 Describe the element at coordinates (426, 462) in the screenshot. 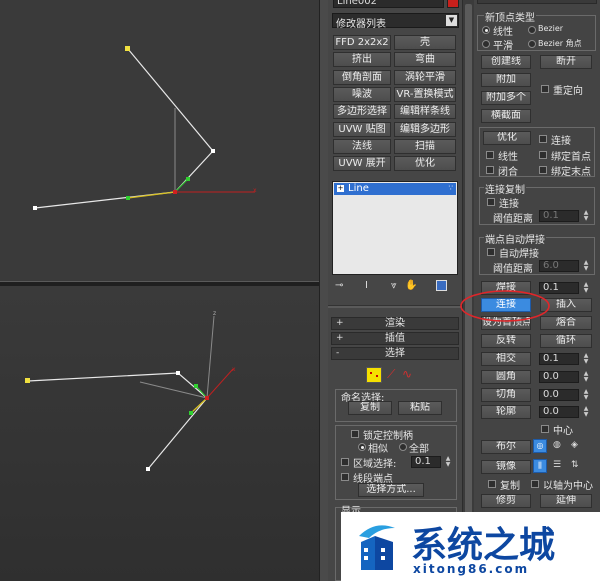

I see `area-select-input: 0.1` at that location.